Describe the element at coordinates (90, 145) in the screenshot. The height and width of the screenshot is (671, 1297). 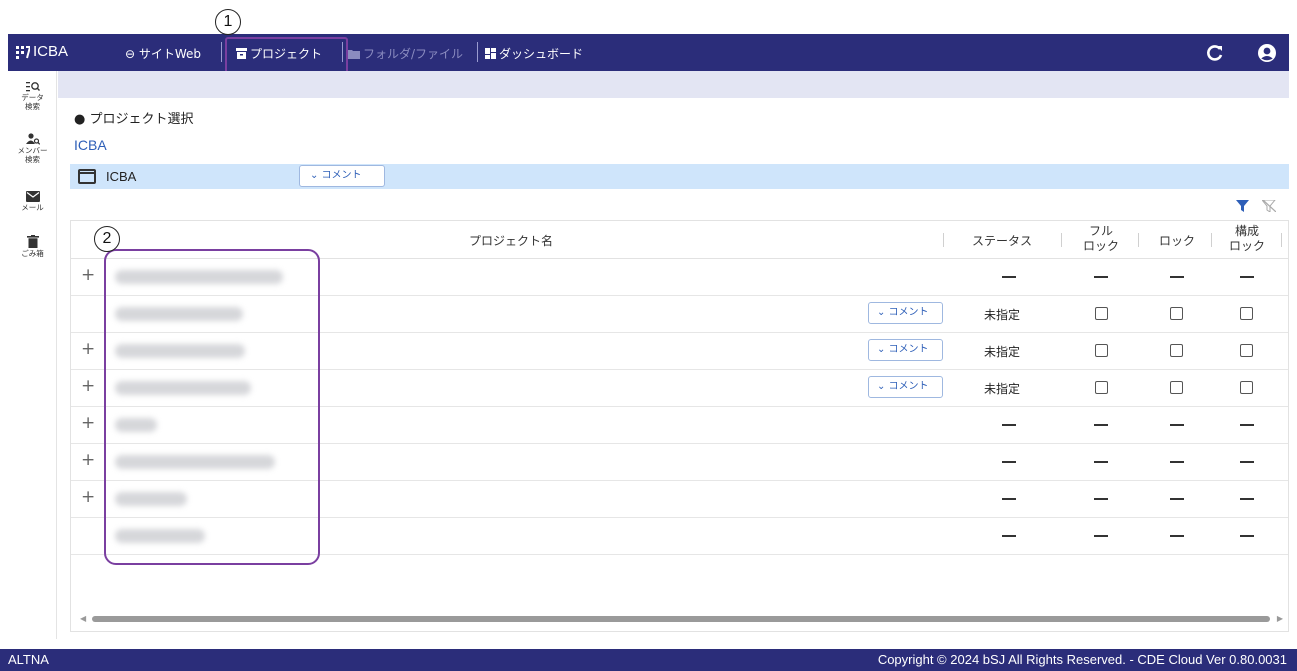
I see `organization-link: ICBA` at that location.